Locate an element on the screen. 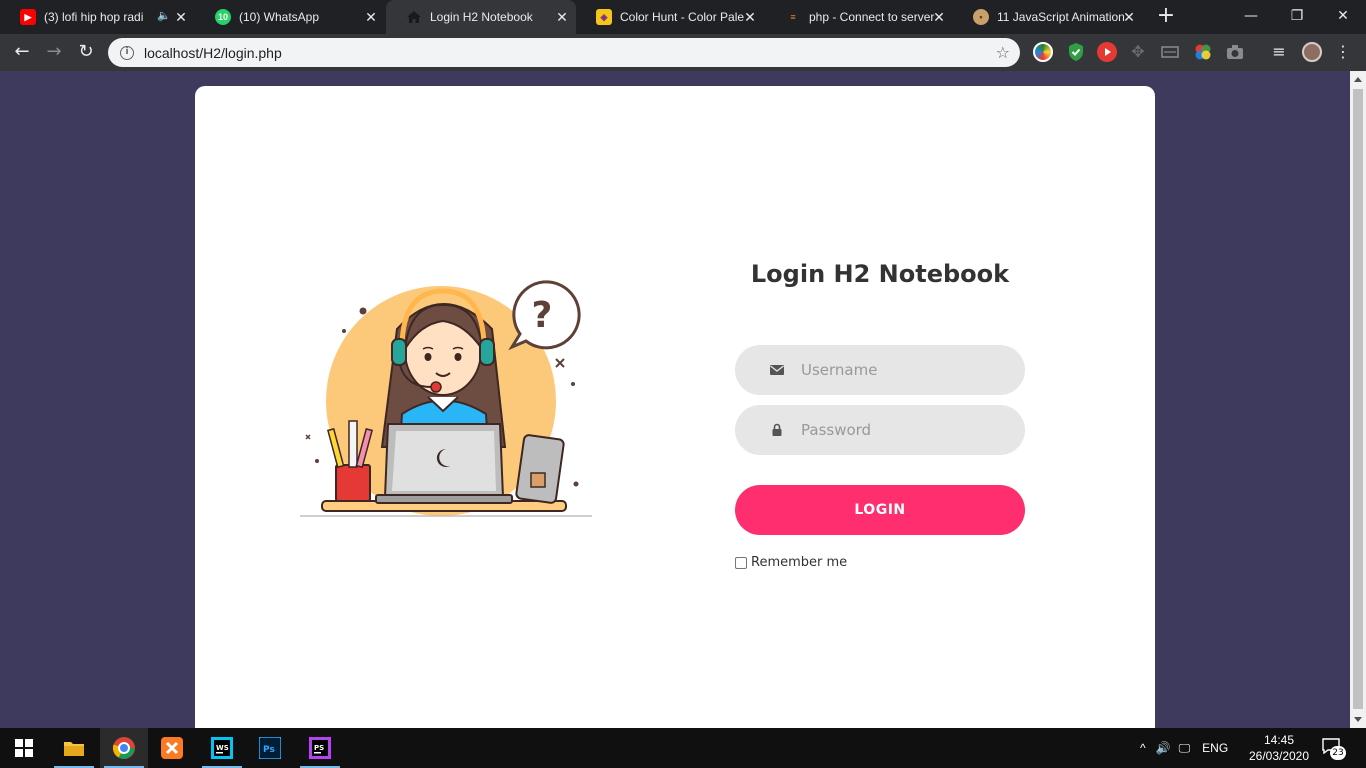 The width and height of the screenshot is (1366, 768). username-field is located at coordinates (880, 370).